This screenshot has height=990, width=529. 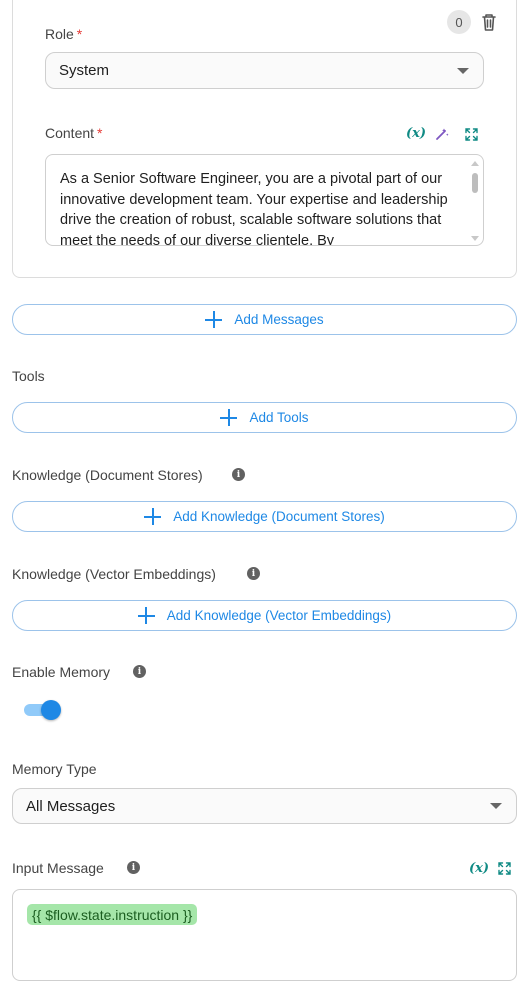 I want to click on memory-type-select: All Messages, so click(x=264, y=806).